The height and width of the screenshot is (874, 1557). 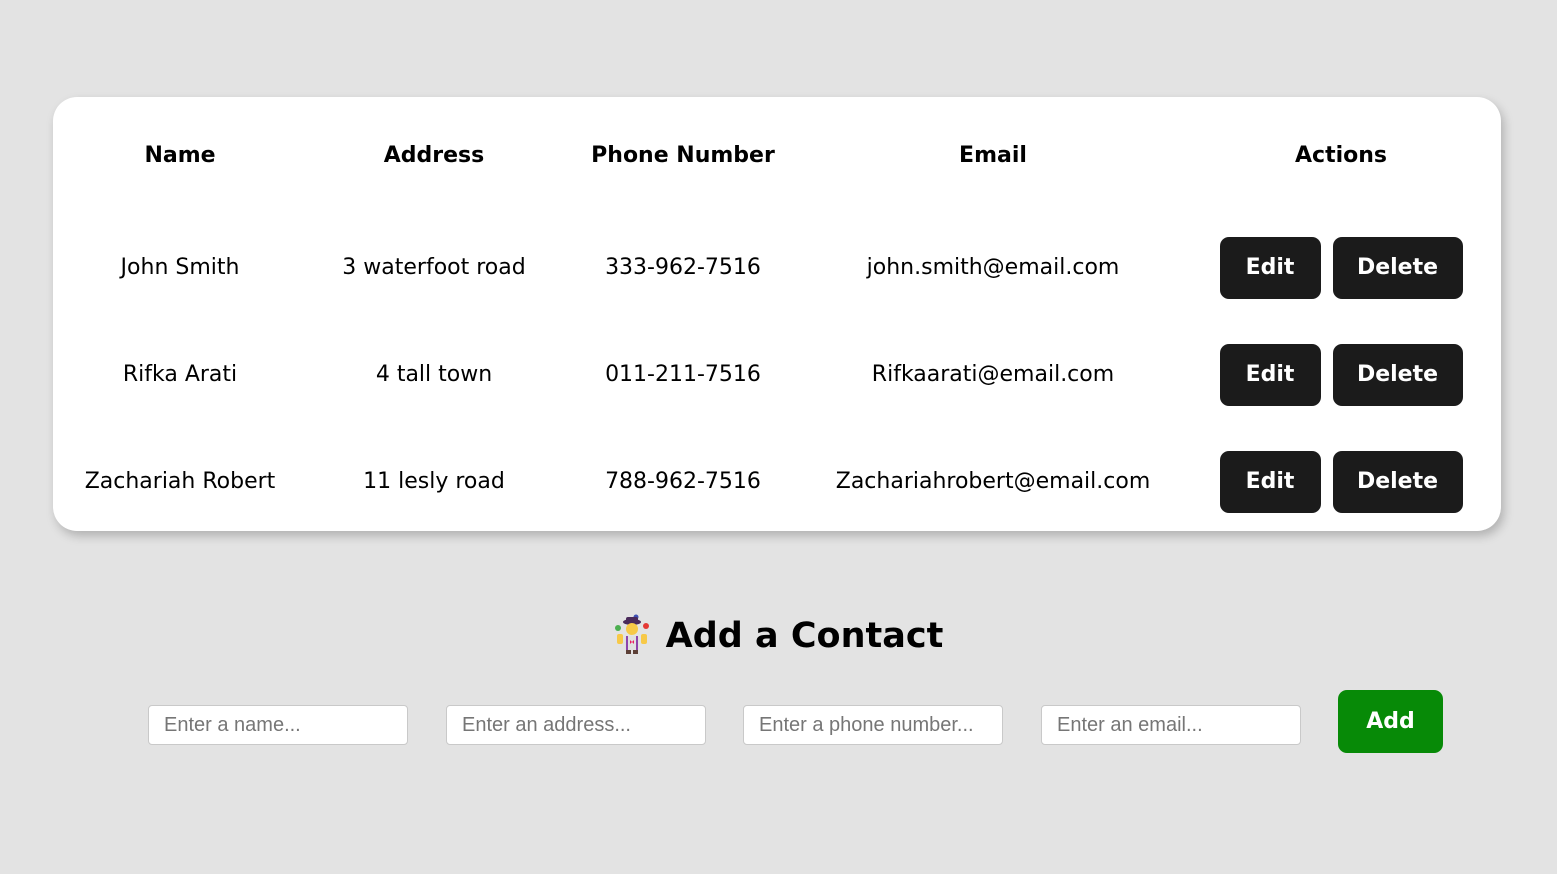 What do you see at coordinates (631, 634) in the screenshot?
I see `juggler-emoji-icon` at bounding box center [631, 634].